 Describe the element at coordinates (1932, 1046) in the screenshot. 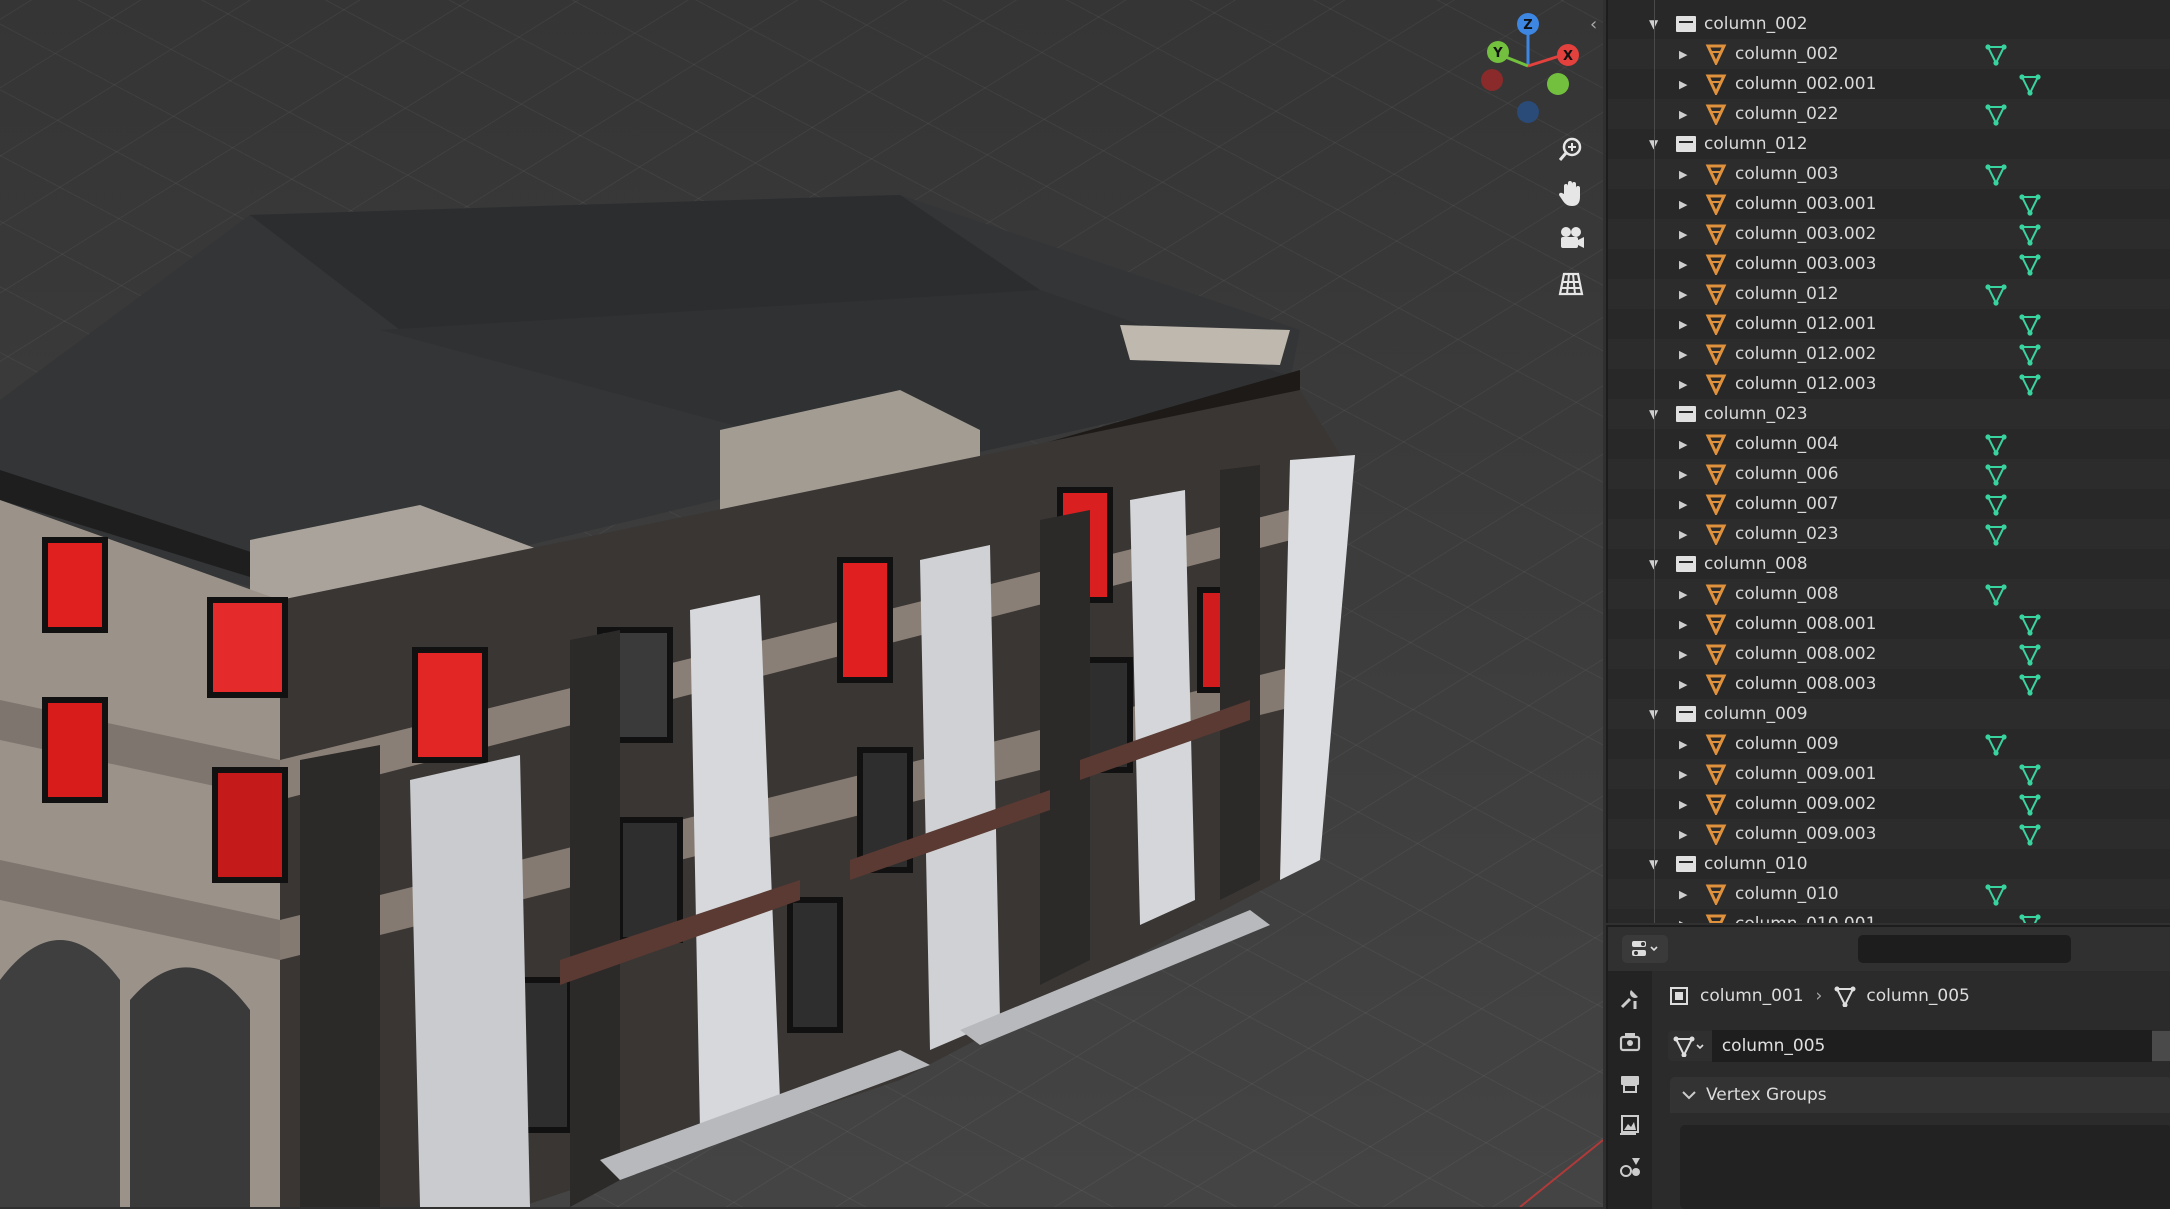

I see `mesh-name-field` at that location.